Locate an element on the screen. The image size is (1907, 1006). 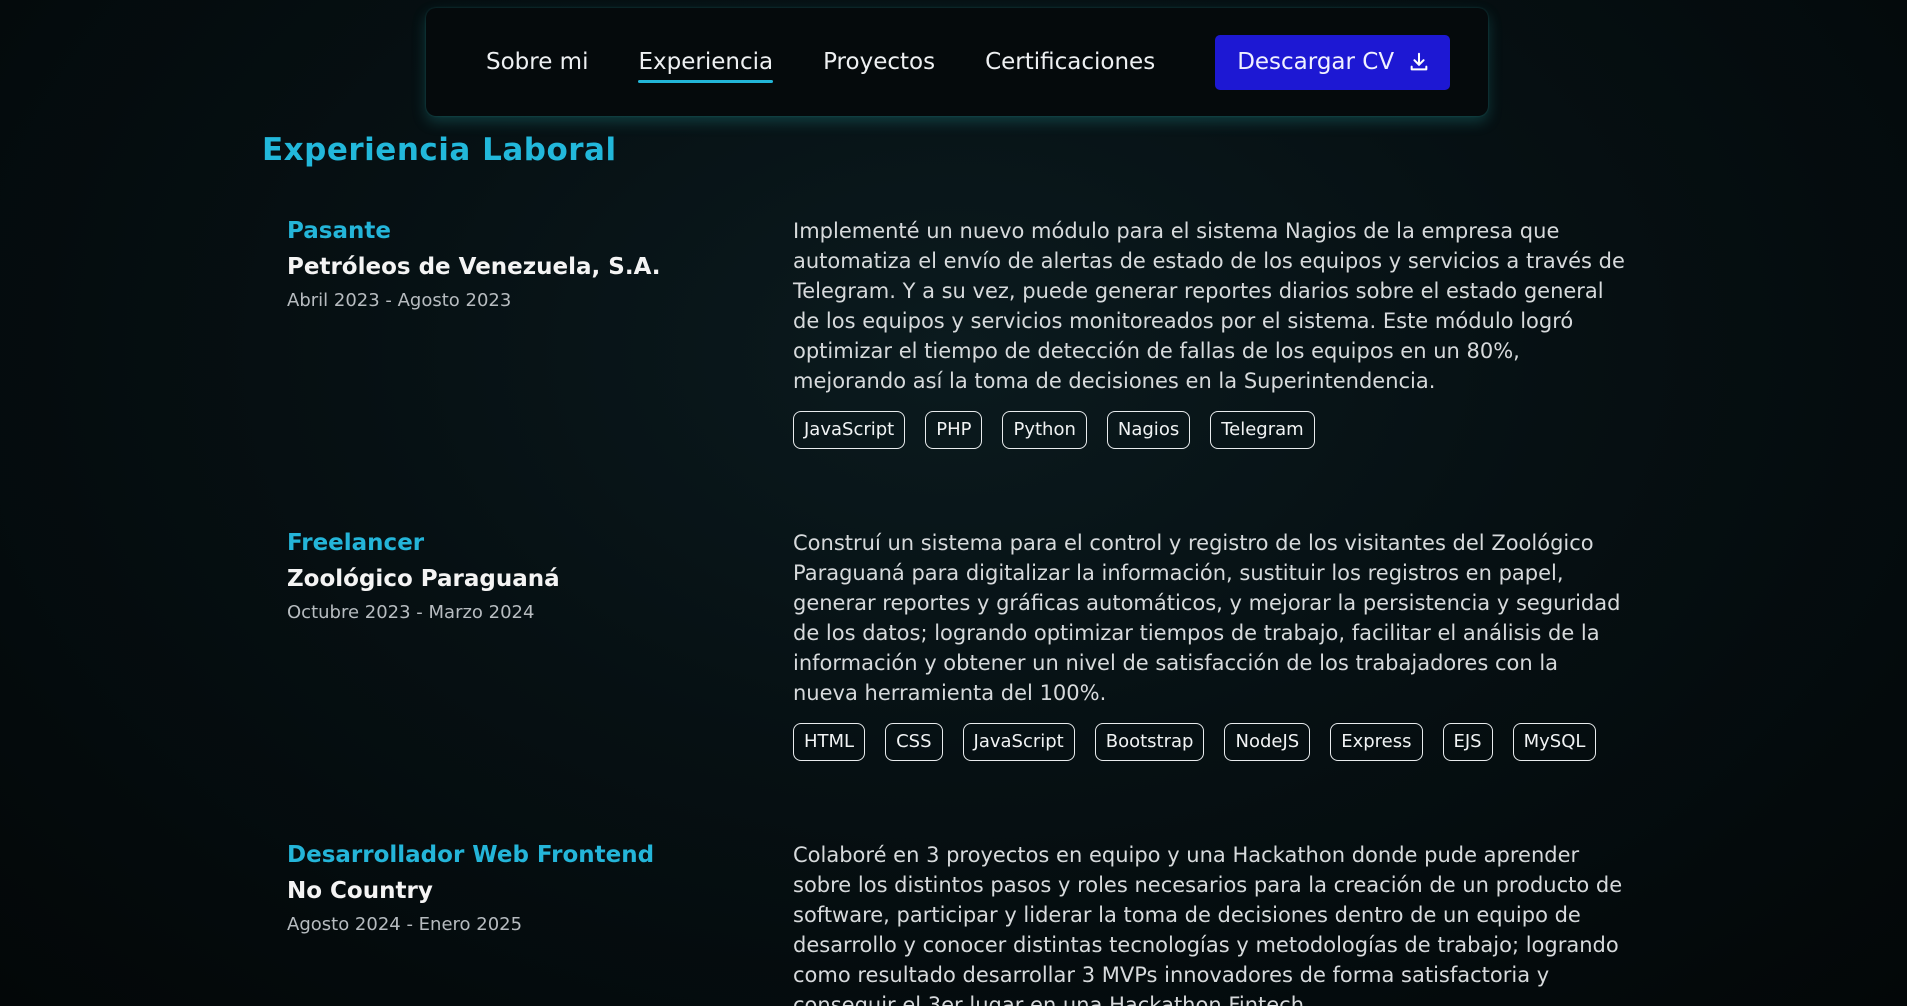
job-dates: Octubre 2023 - Marzo 2024 is located at coordinates (411, 612).